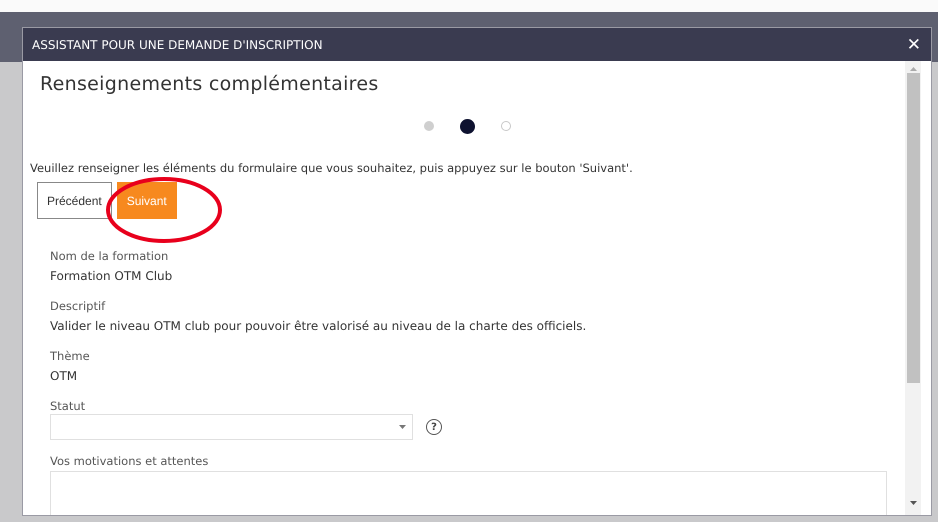 The width and height of the screenshot is (938, 522). Describe the element at coordinates (402, 427) in the screenshot. I see `caret-icon` at that location.